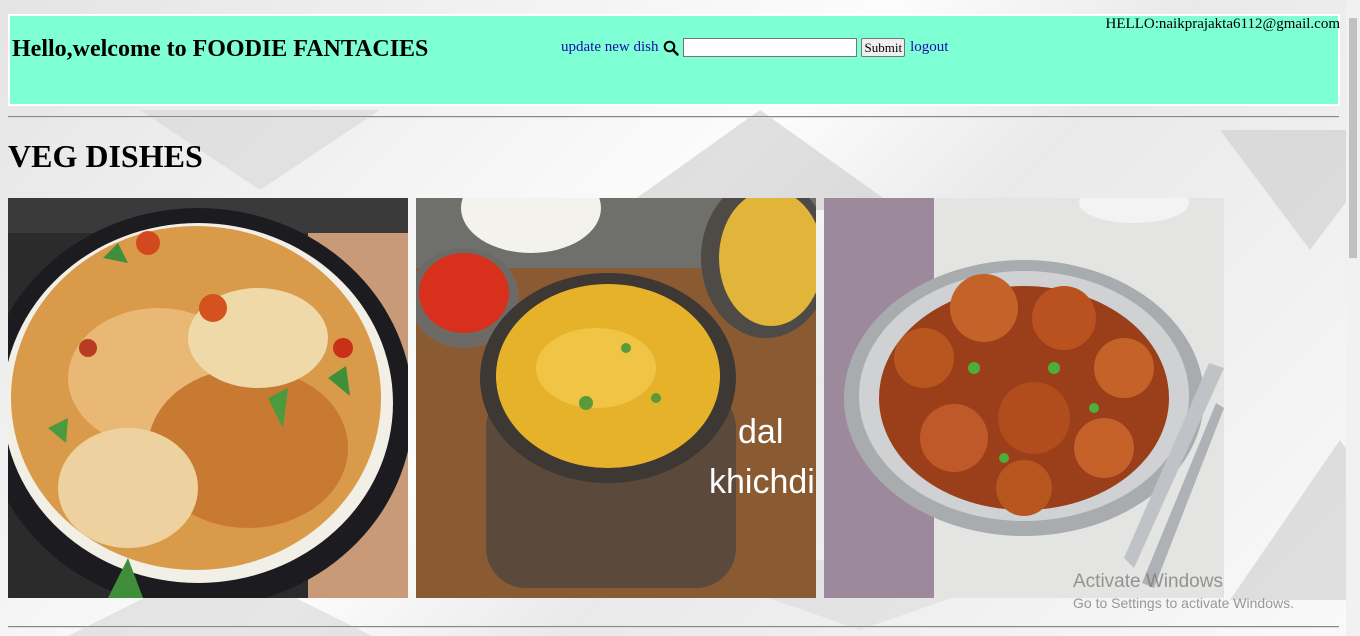 This screenshot has height=636, width=1360. I want to click on search-input, so click(770, 47).